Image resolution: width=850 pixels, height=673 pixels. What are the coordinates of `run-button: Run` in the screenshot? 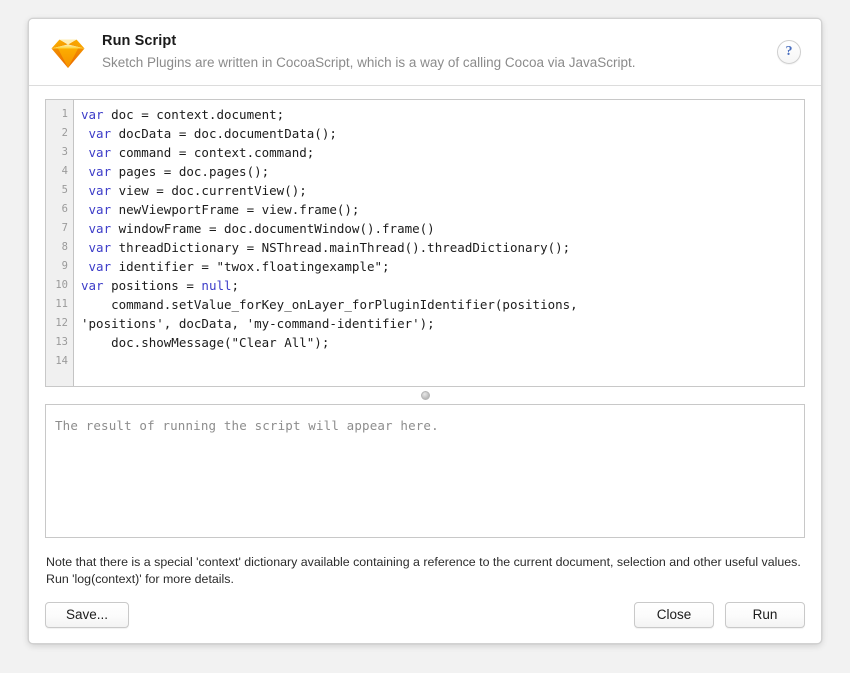 It's located at (765, 615).